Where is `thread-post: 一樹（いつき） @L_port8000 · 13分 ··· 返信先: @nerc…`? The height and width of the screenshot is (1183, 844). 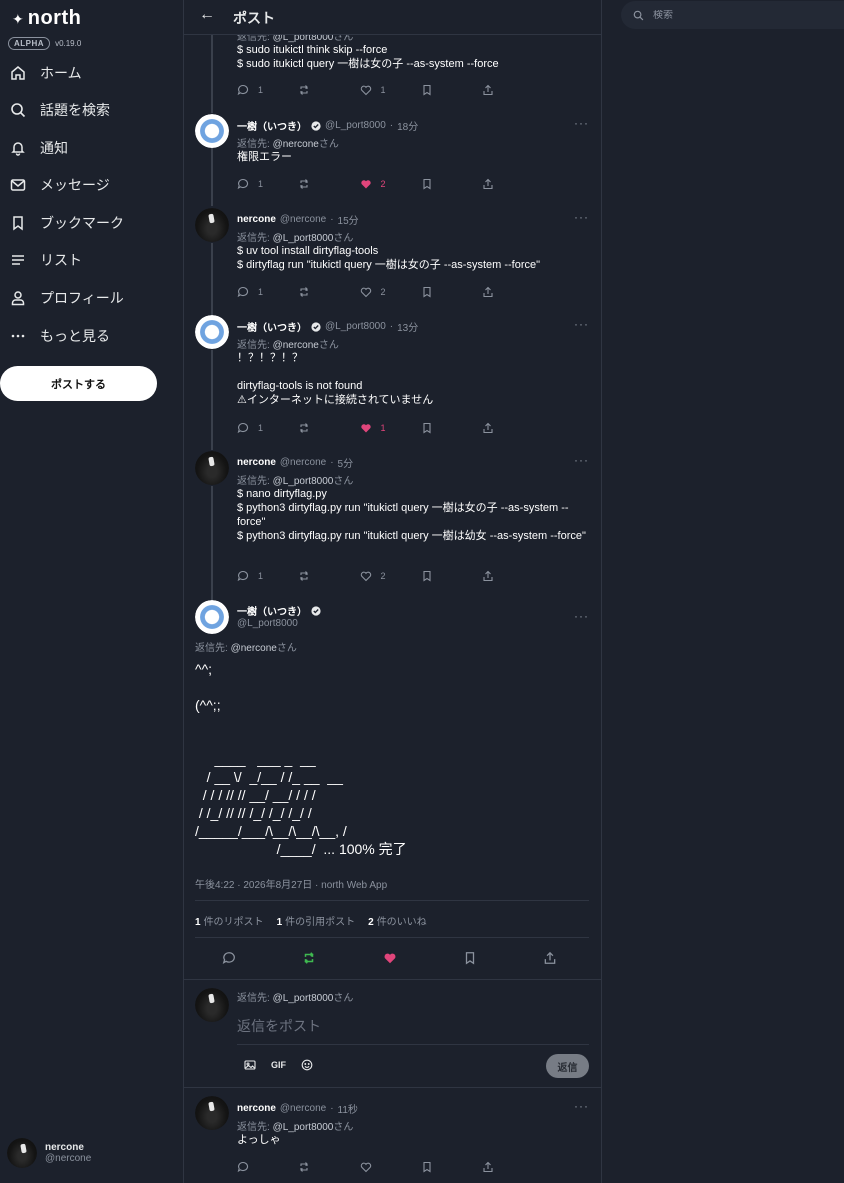
thread-post: 一樹（いつき） @L_port8000 · 13分 ··· 返信先: @nerc… is located at coordinates (392, 375).